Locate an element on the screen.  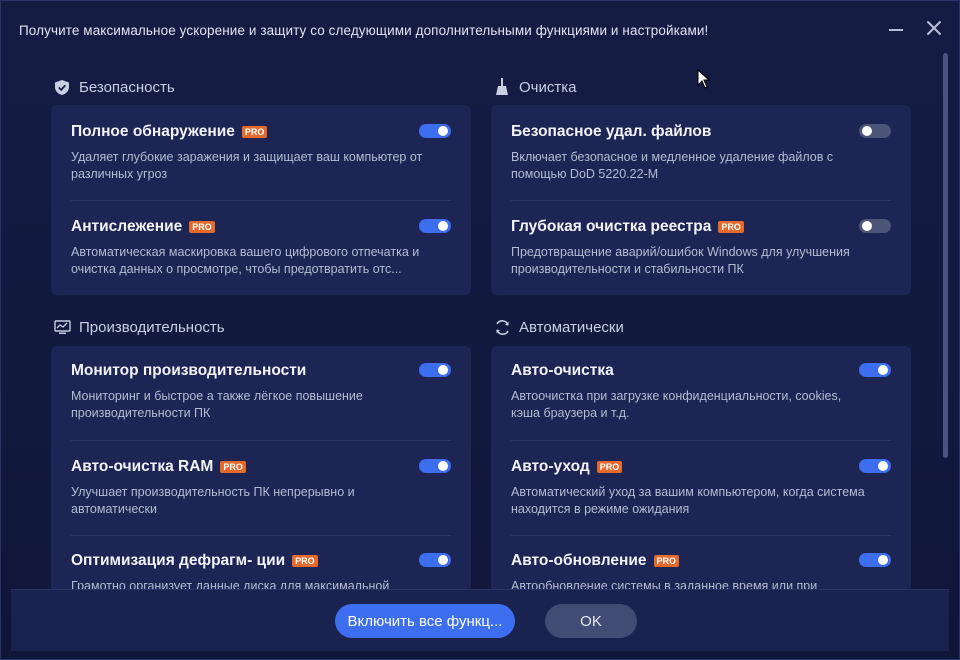
minimize-icon is located at coordinates (896, 30).